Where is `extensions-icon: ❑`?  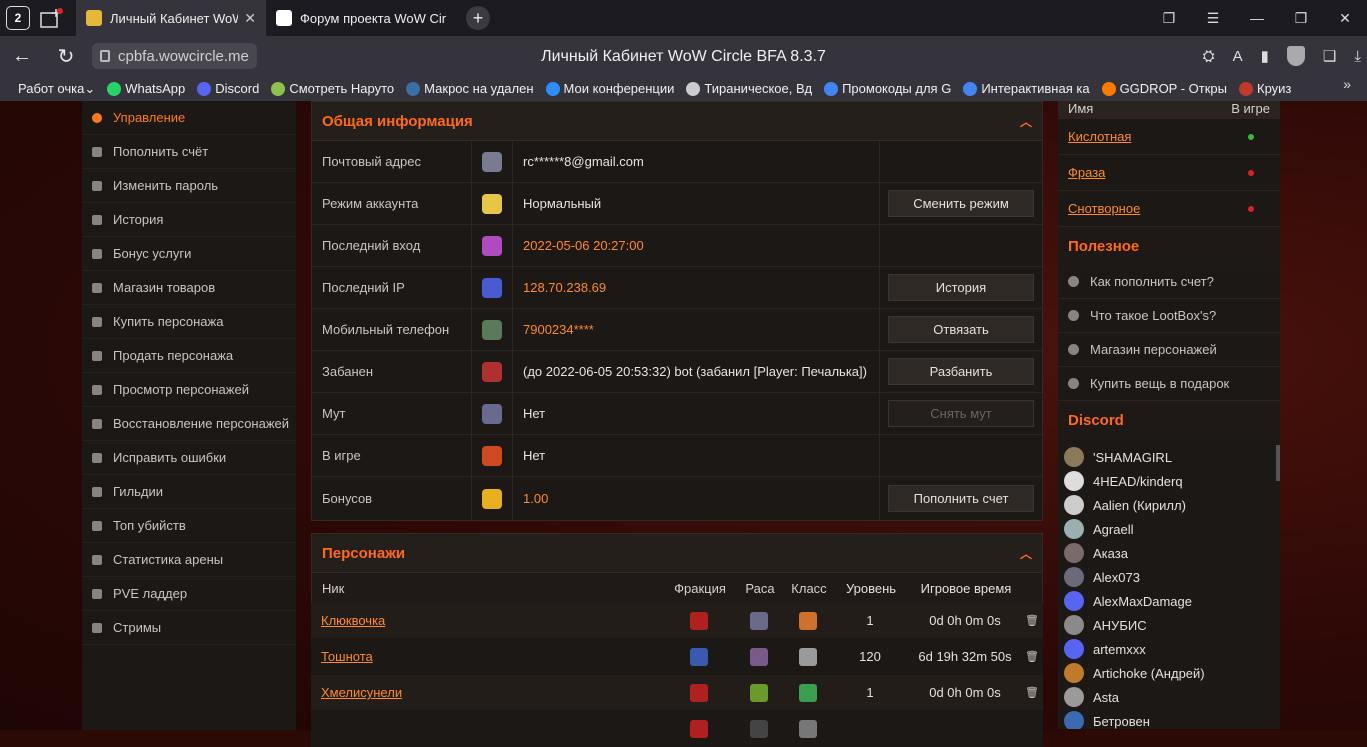 extensions-icon: ❑ is located at coordinates (1329, 56).